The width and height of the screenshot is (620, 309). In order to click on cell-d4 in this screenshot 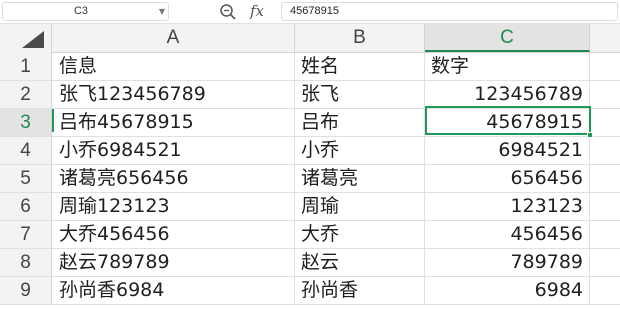, I will do `click(605, 150)`.